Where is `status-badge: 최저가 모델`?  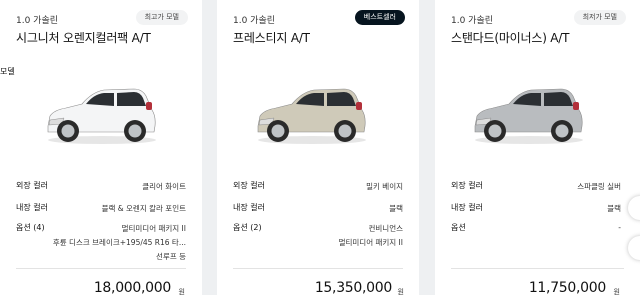
status-badge: 최저가 모델 is located at coordinates (599, 17).